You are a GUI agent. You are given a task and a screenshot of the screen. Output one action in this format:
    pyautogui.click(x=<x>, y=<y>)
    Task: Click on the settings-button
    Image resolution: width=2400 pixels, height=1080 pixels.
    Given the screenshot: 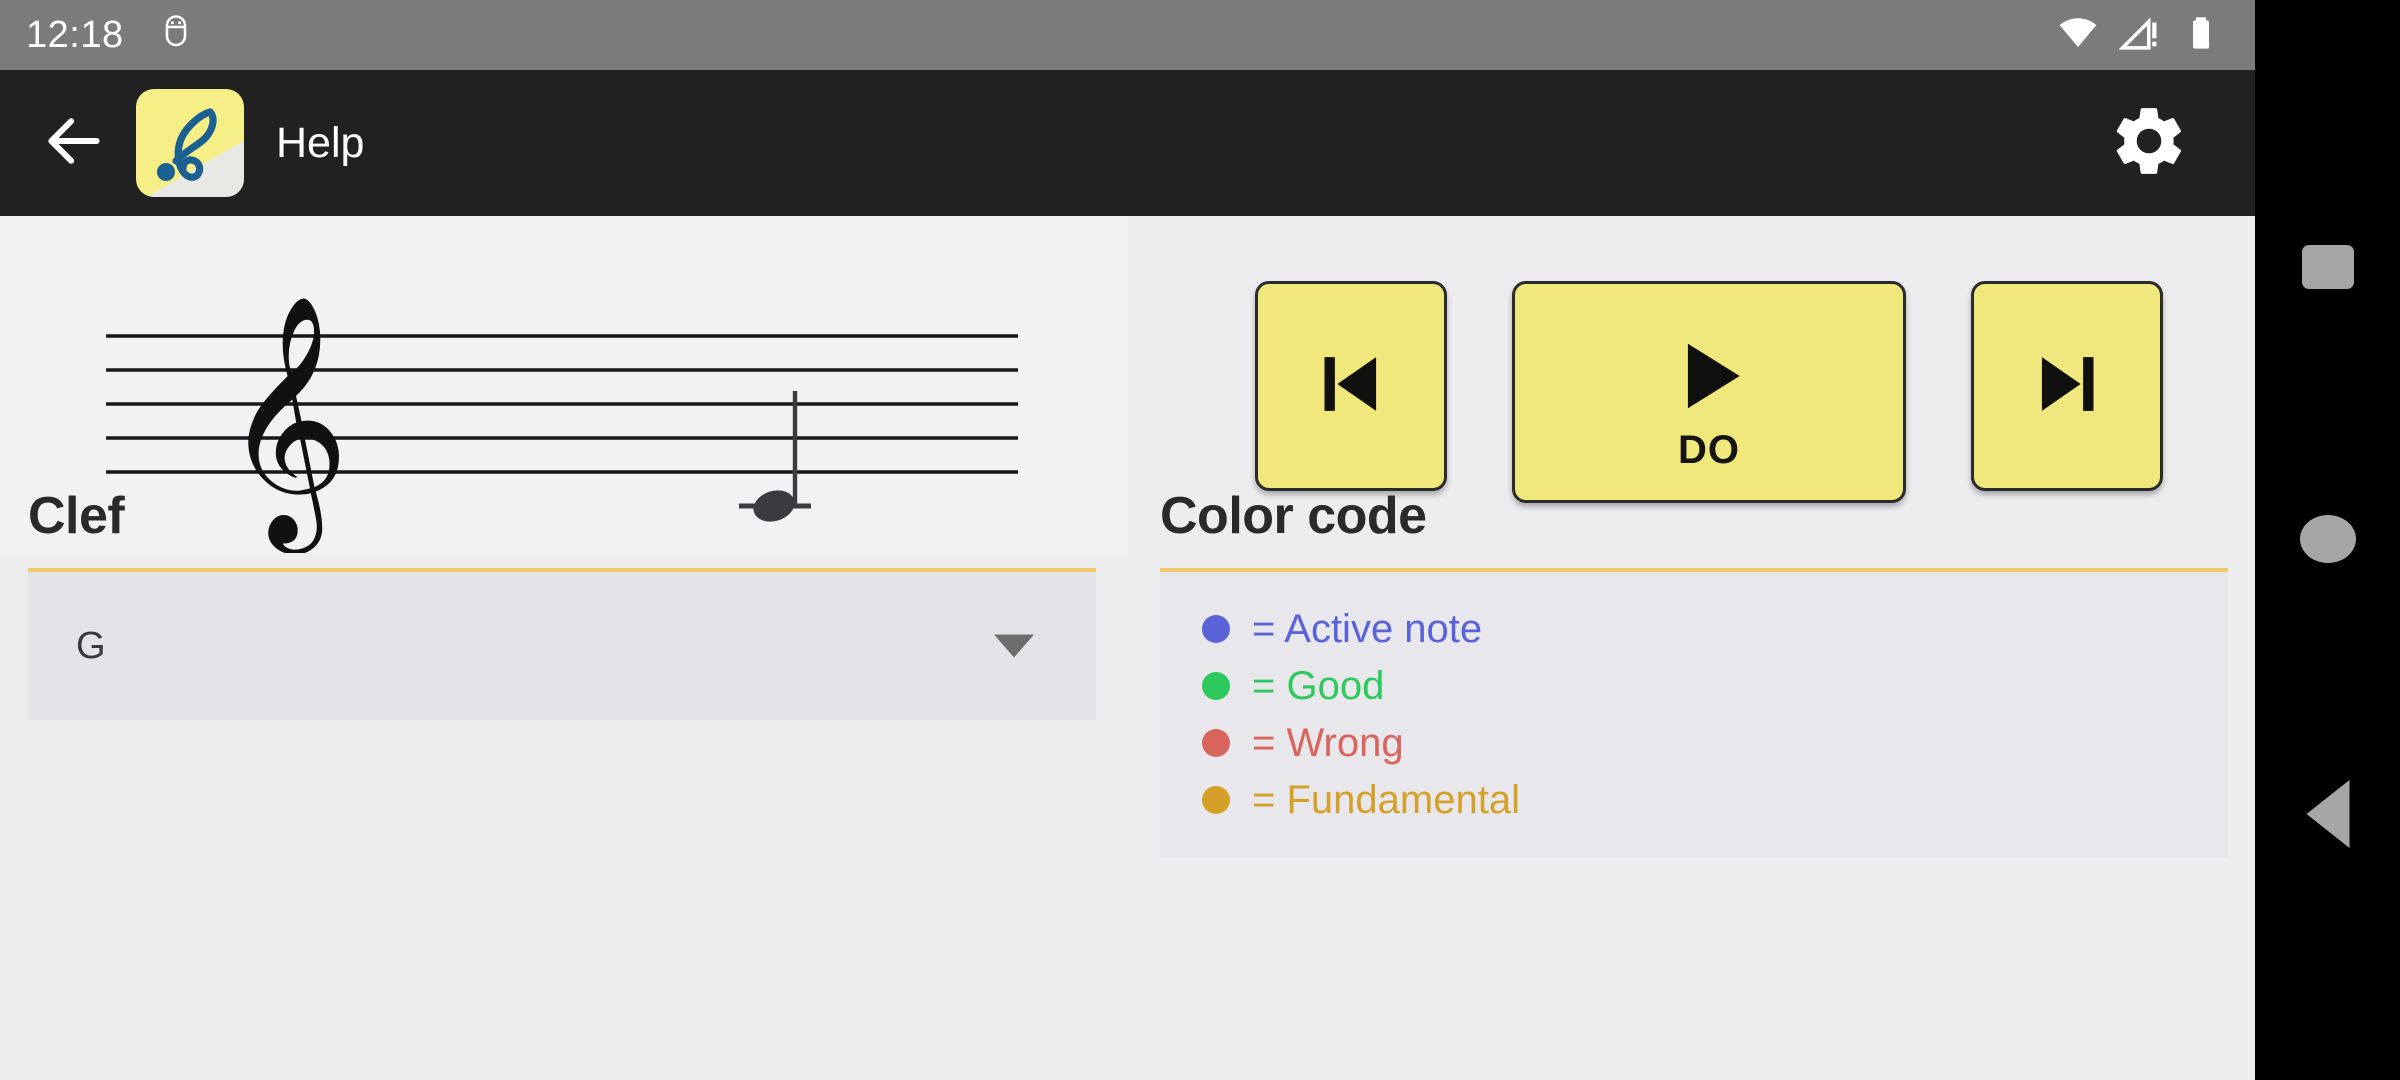 What is the action you would take?
    pyautogui.click(x=2149, y=143)
    